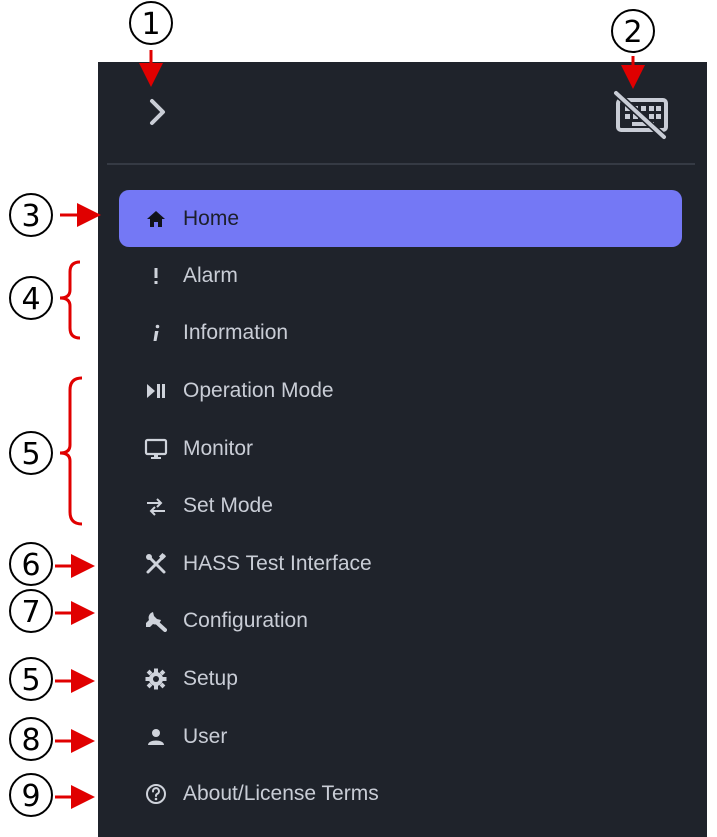  I want to click on callout-9: 9, so click(52, 795).